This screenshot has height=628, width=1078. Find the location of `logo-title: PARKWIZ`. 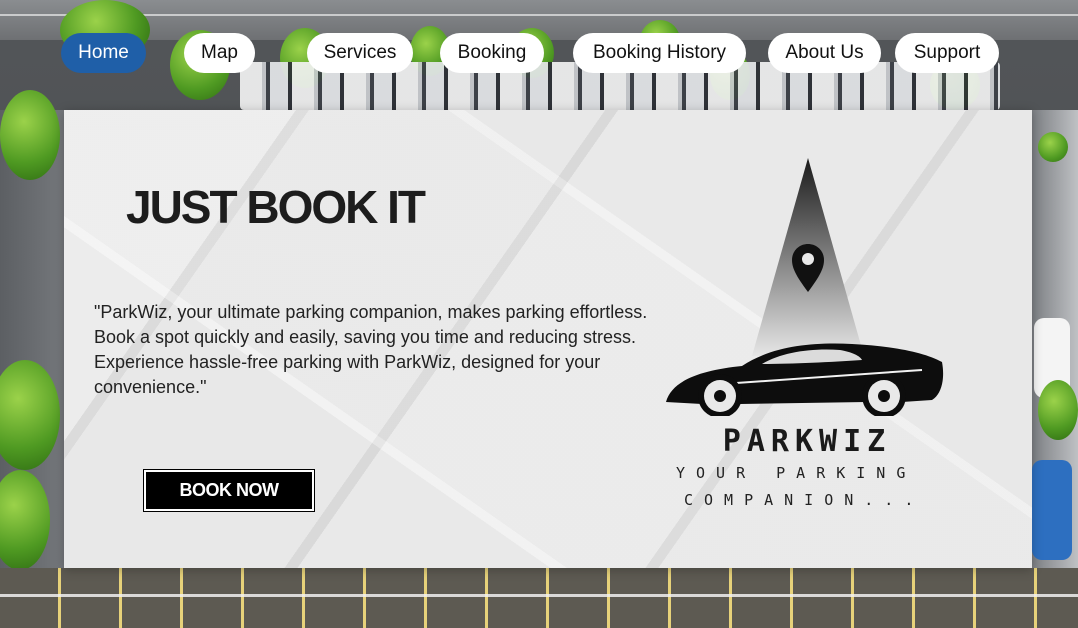

logo-title: PARKWIZ is located at coordinates (807, 441).